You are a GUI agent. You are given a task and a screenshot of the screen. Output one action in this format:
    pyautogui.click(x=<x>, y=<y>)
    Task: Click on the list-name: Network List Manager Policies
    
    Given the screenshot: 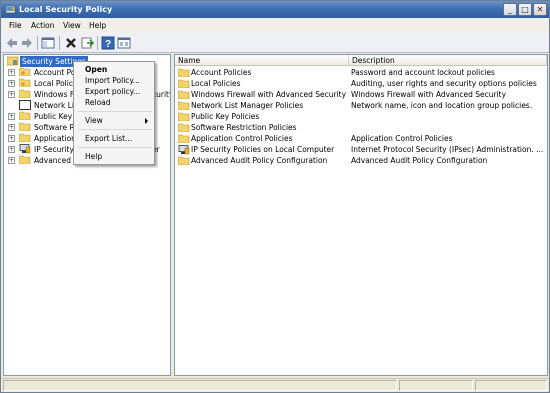 What is the action you would take?
    pyautogui.click(x=247, y=105)
    